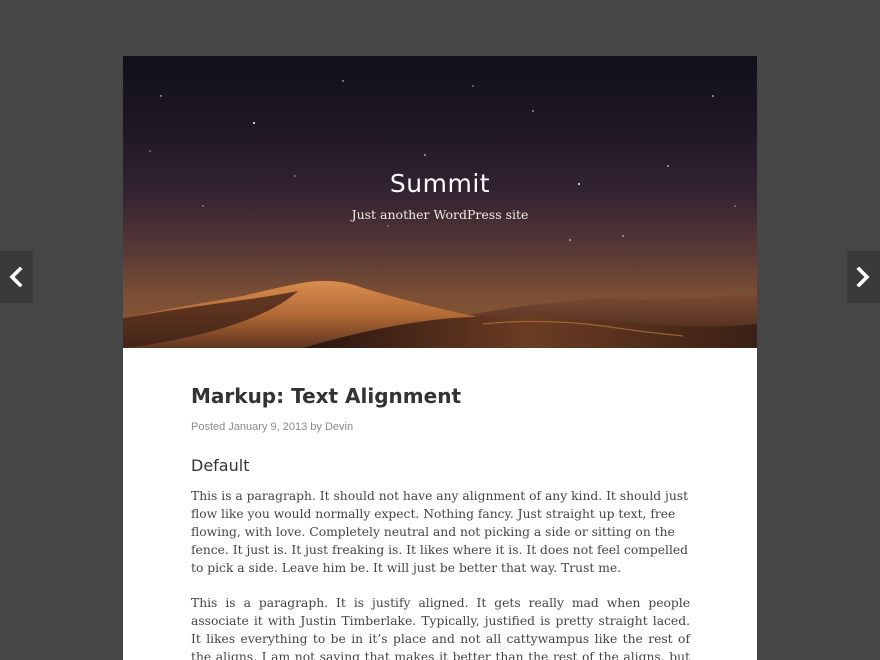 This screenshot has width=880, height=660. I want to click on section-heading: Default, so click(220, 465).